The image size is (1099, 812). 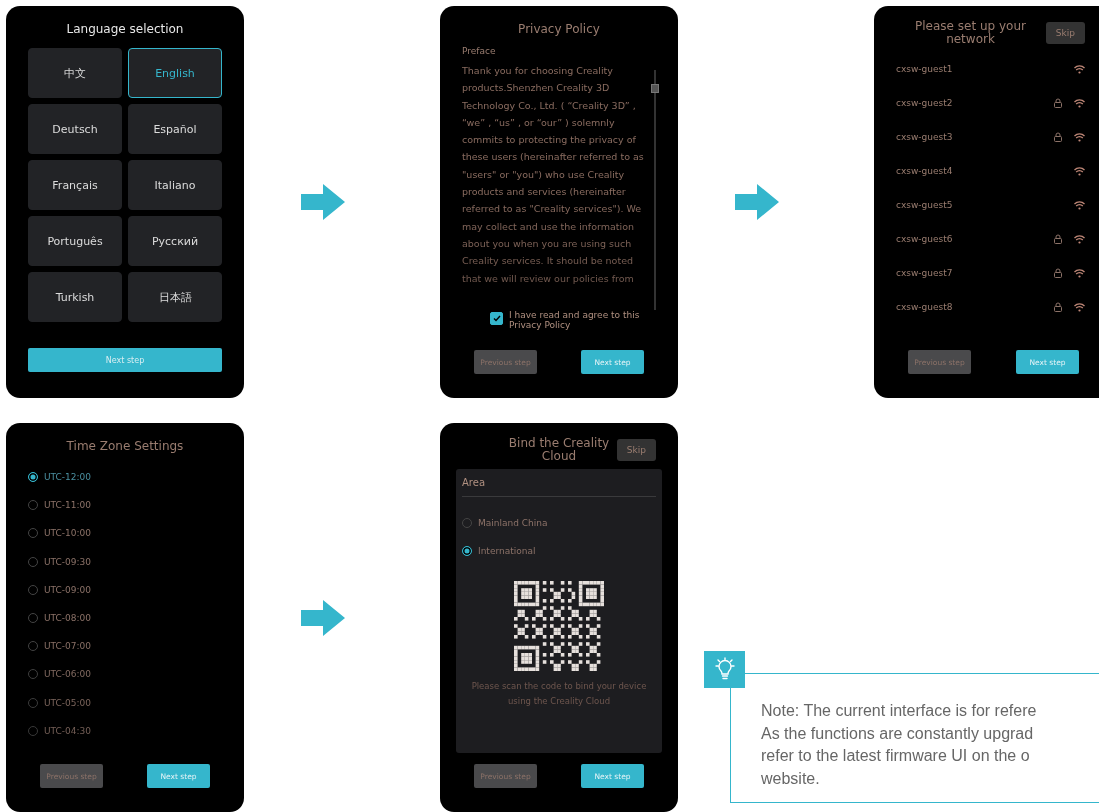 I want to click on language-option: Русский, so click(x=175, y=241).